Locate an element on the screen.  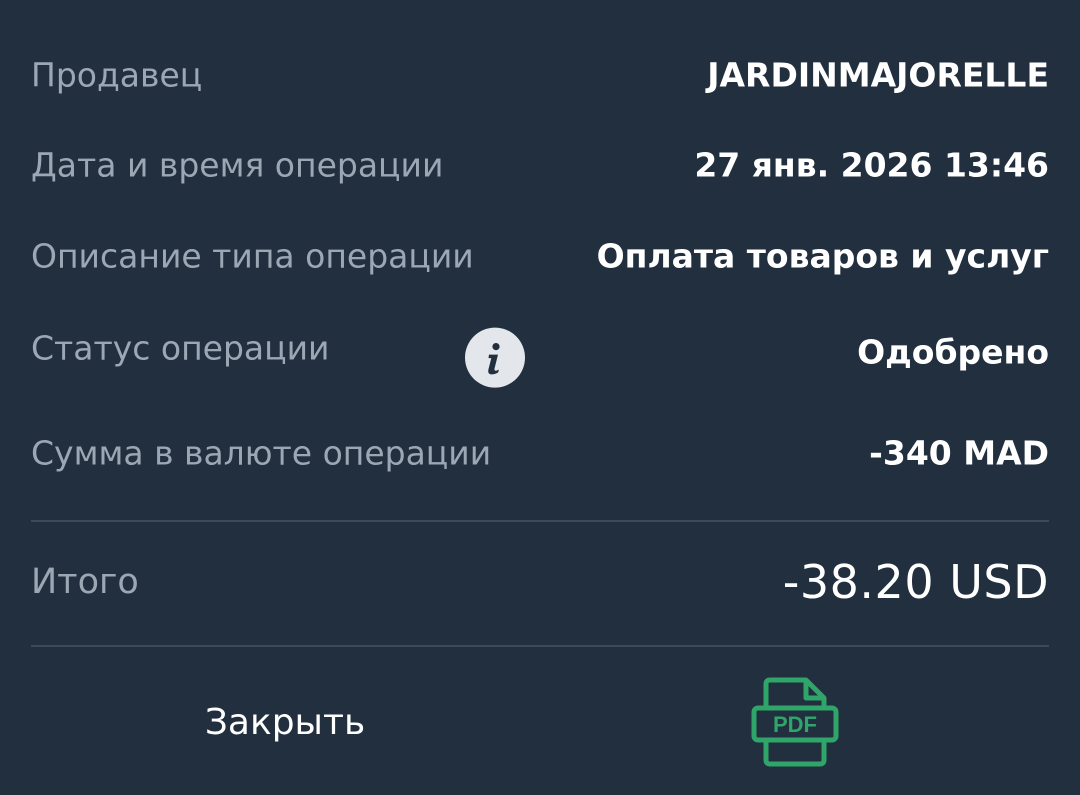
pdf-download-button: PDF is located at coordinates (794, 724).